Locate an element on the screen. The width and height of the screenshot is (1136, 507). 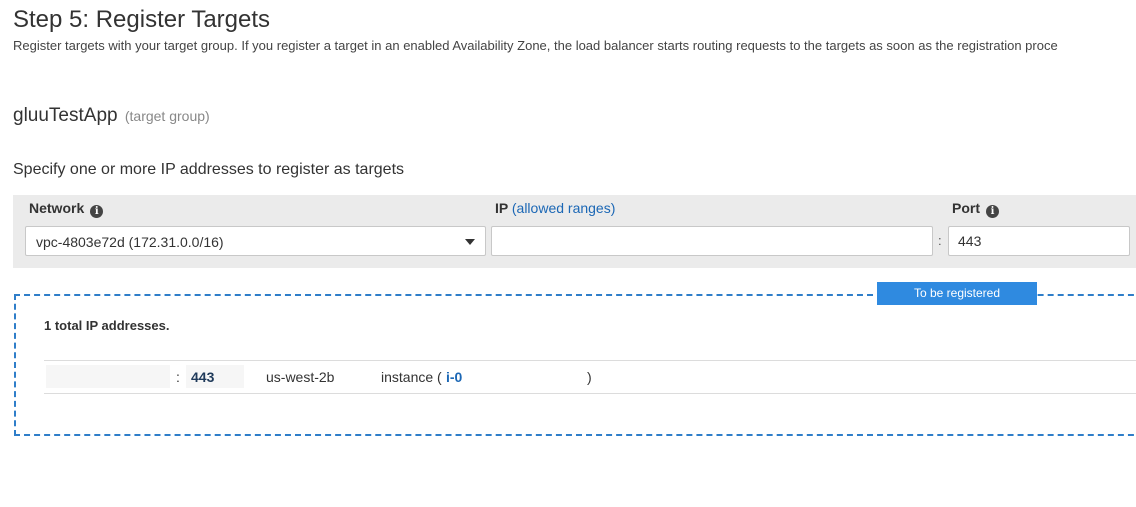
port-label: Port i is located at coordinates (975, 209).